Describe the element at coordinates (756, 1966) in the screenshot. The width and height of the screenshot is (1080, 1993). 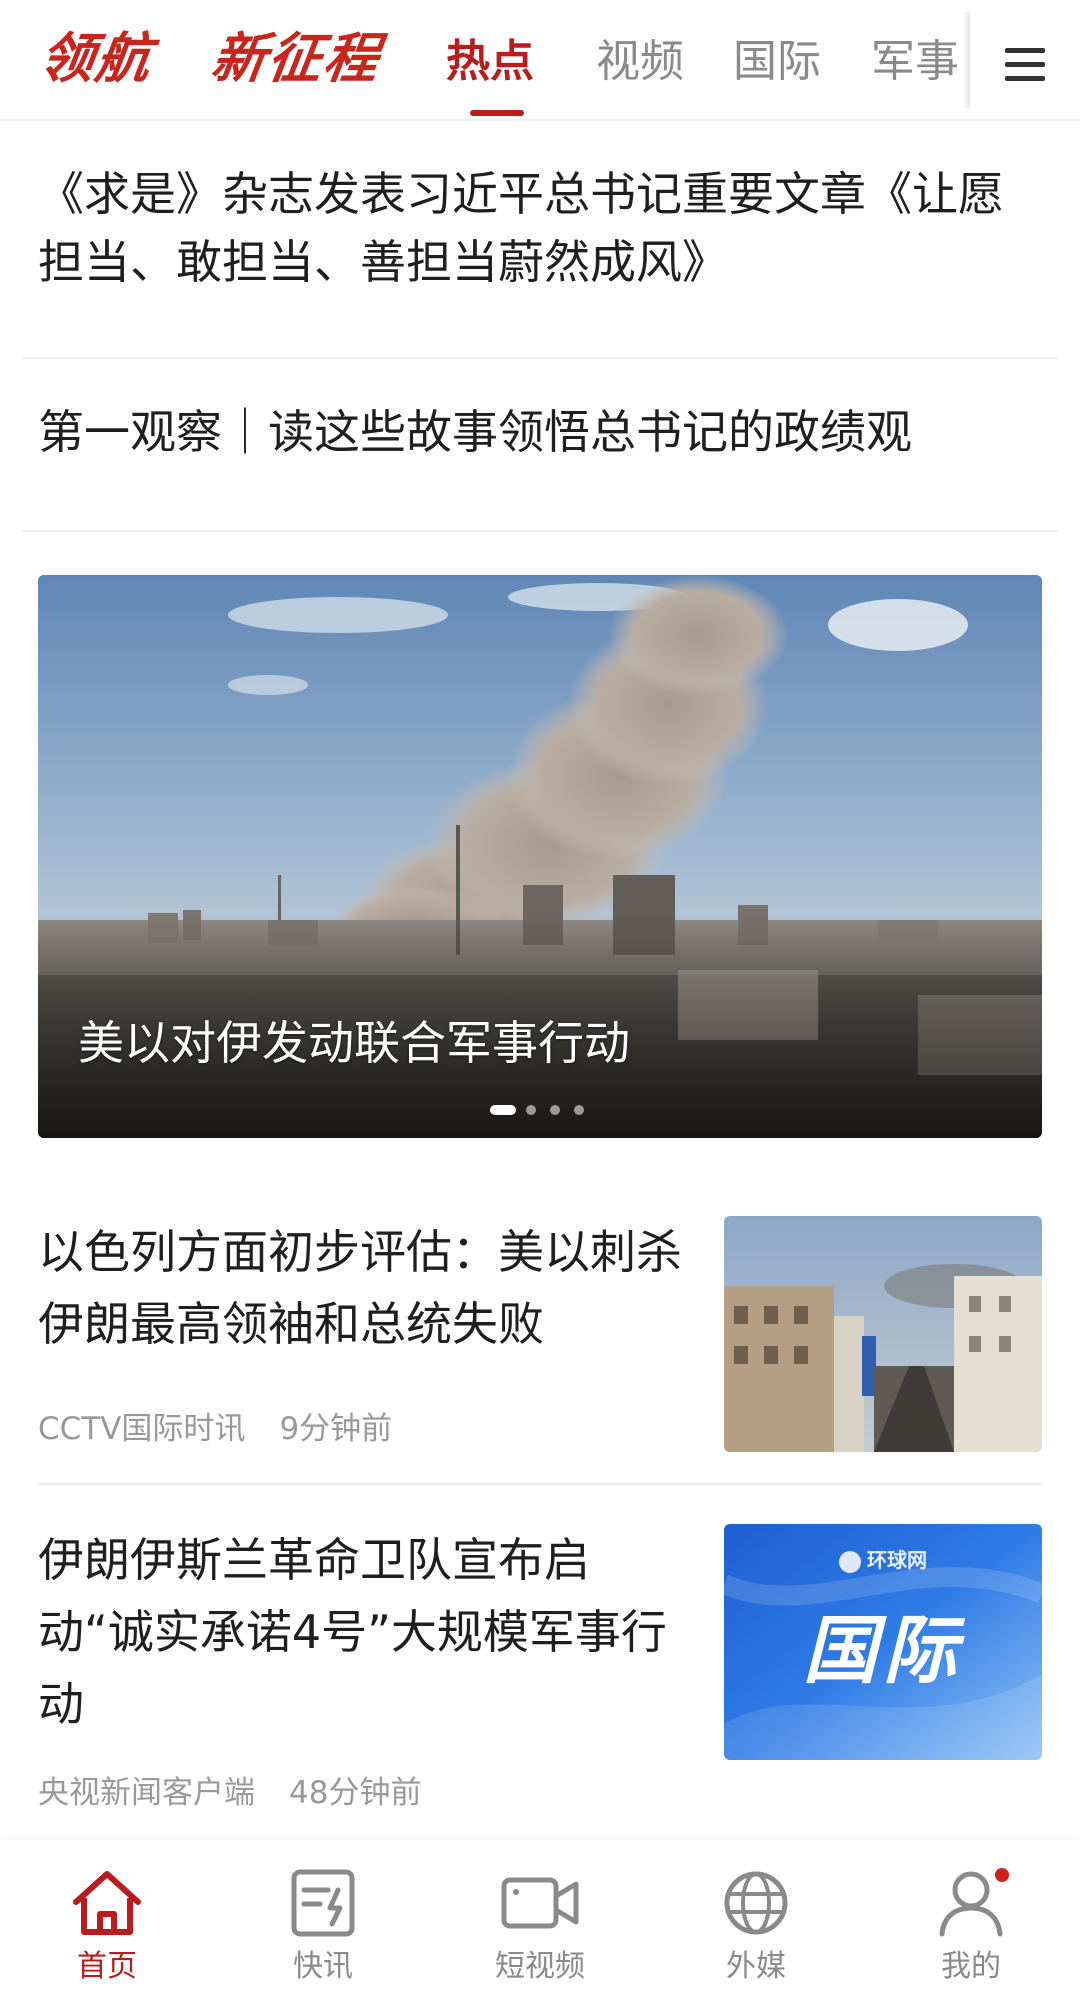
I see `nav-foreign-media-label: 外媒` at that location.